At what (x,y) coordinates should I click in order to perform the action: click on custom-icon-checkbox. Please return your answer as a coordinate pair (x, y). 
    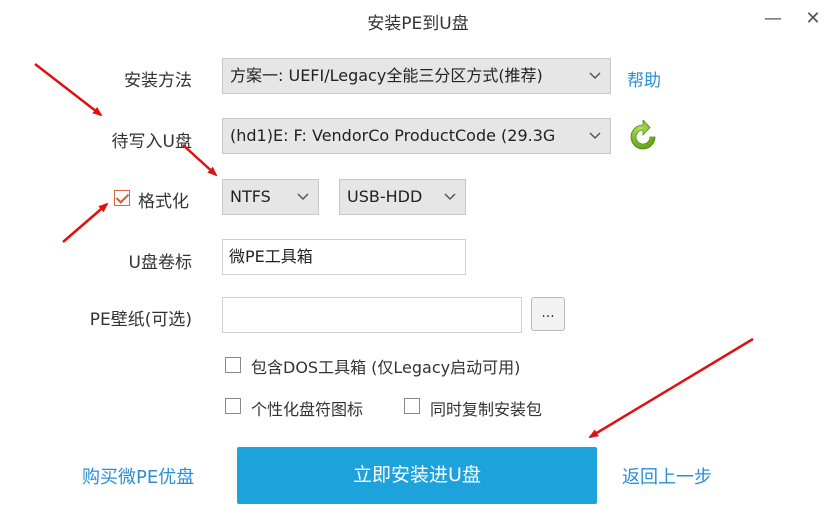
    Looking at the image, I should click on (233, 406).